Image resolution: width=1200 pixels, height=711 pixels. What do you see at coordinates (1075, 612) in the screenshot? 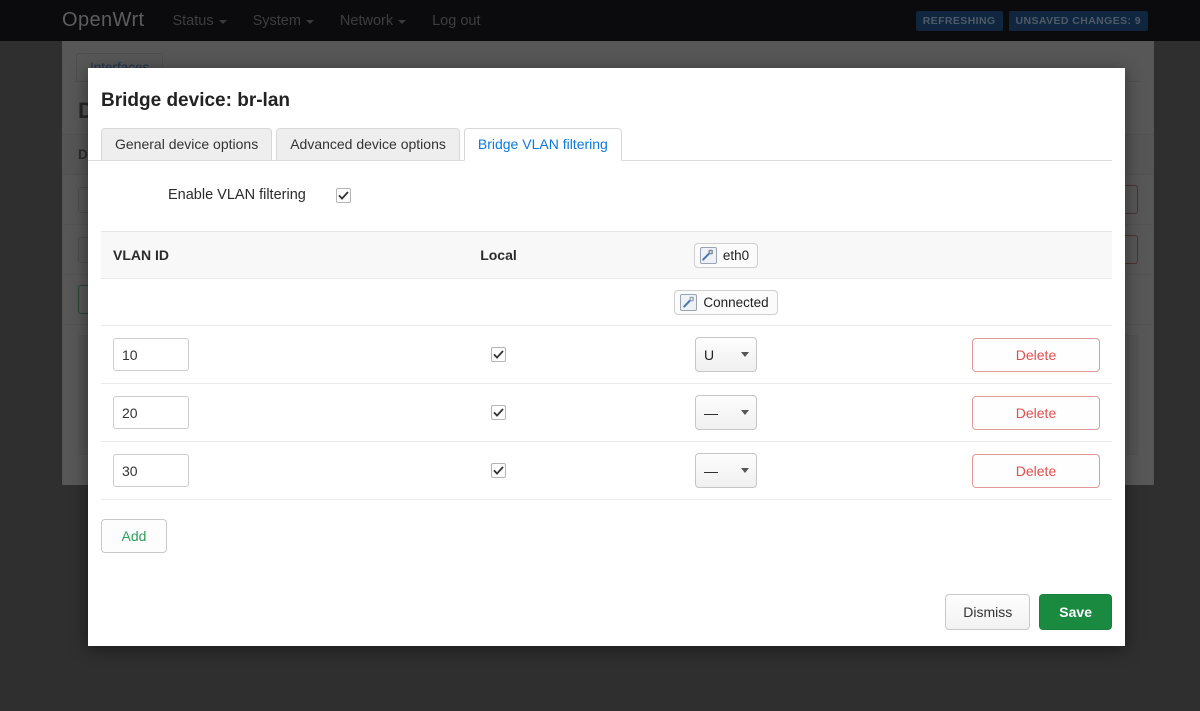
I see `save-button: Save` at bounding box center [1075, 612].